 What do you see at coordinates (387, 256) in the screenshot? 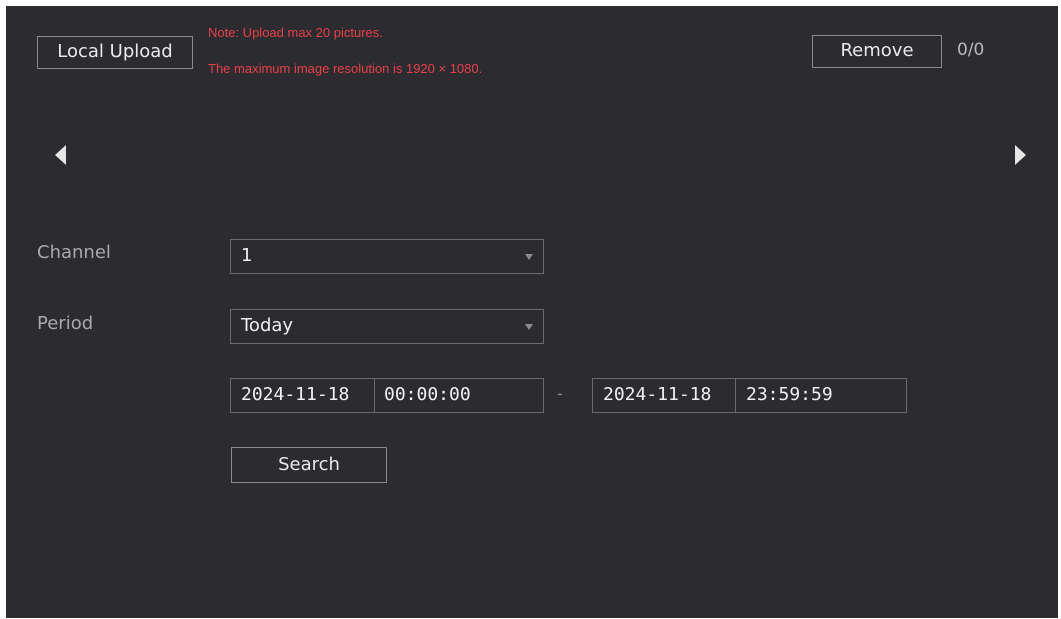
I see `channel-select: 1` at bounding box center [387, 256].